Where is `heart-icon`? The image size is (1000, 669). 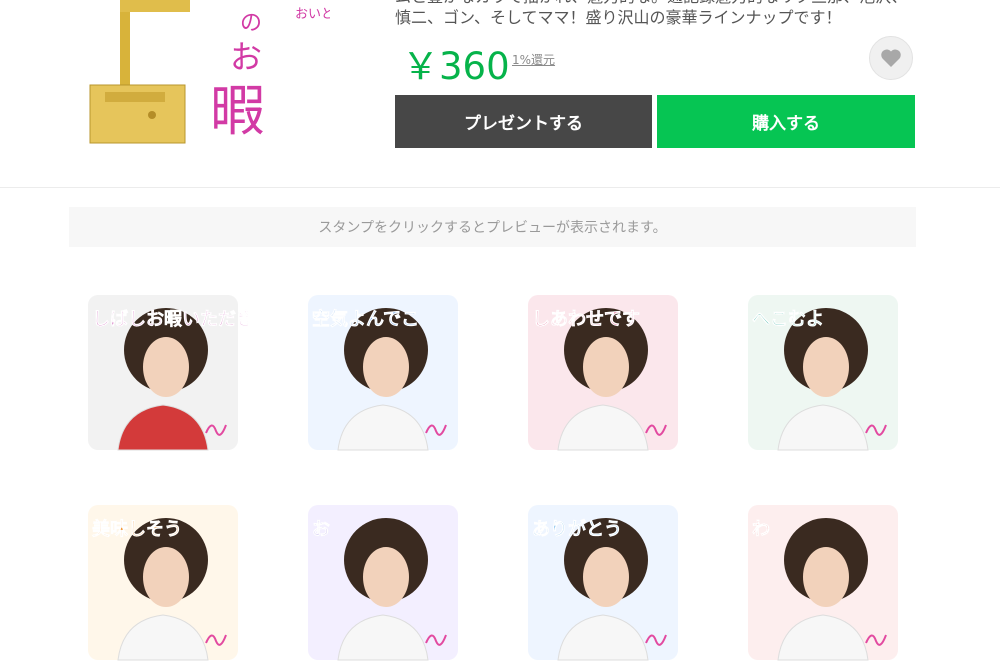
heart-icon is located at coordinates (891, 58).